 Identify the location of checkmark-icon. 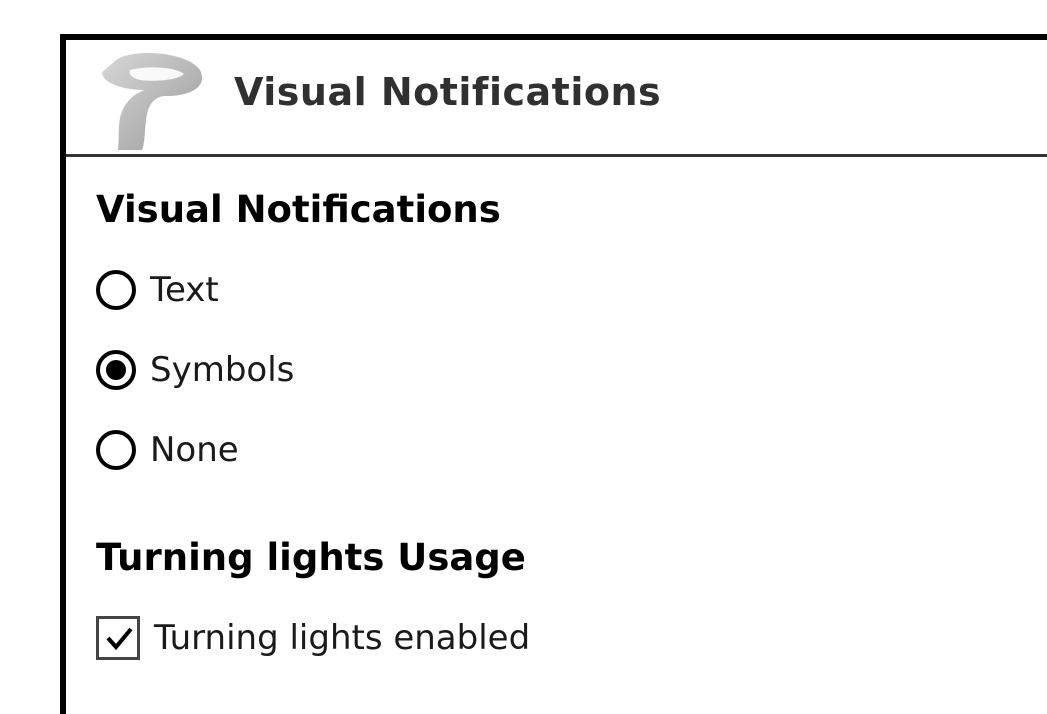
(119, 639).